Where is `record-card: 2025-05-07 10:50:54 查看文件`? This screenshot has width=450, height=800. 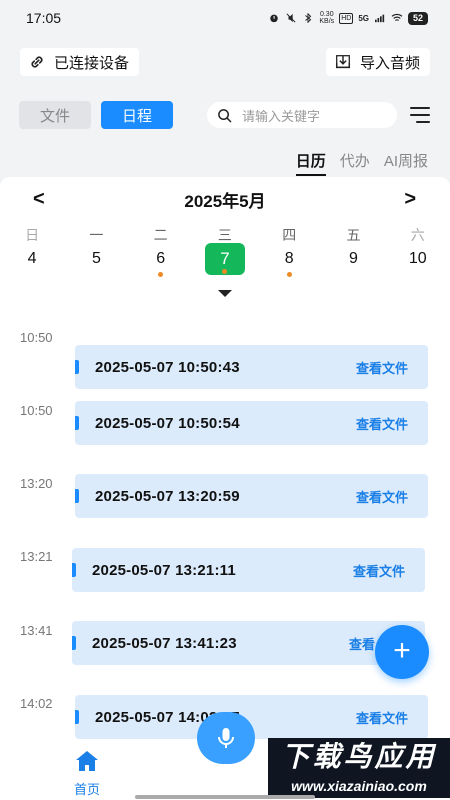 record-card: 2025-05-07 10:50:54 查看文件 is located at coordinates (251, 423).